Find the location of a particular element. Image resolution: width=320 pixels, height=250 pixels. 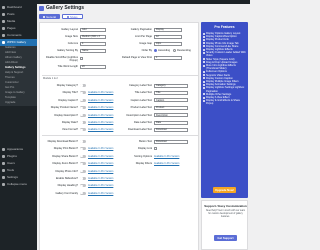

setting-label: Image Size is located at coordinates (71, 36).